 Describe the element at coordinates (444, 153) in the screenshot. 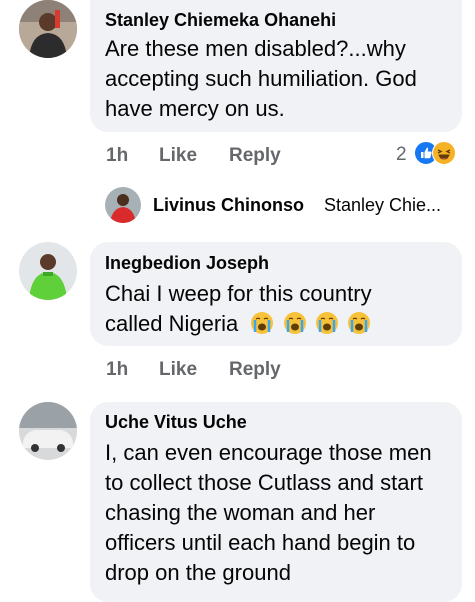

I see `haha-icon` at that location.